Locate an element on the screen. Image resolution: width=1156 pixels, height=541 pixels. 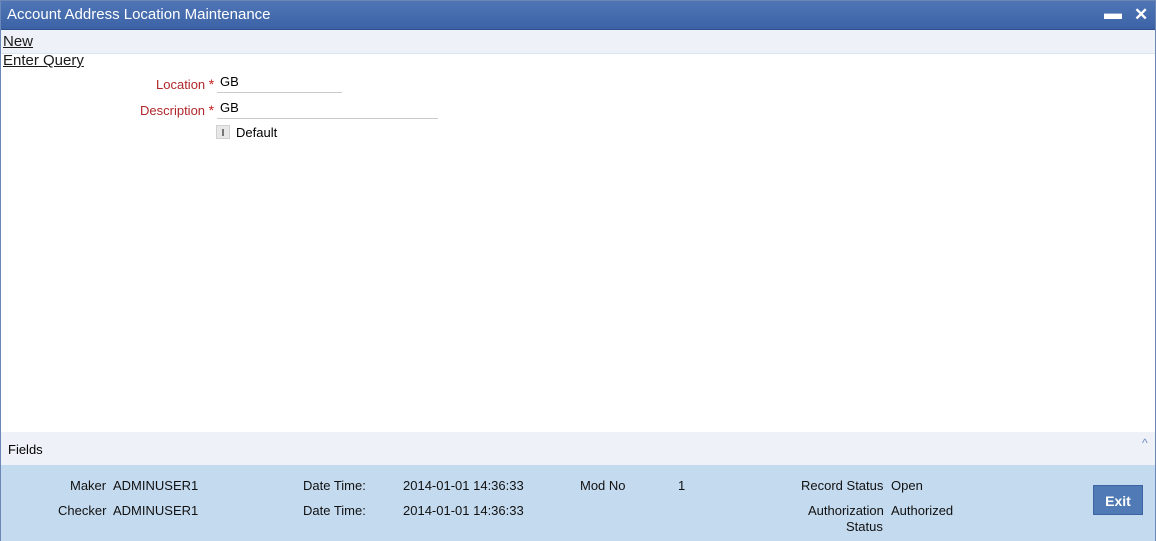
fields-label: Fields is located at coordinates (25, 449).